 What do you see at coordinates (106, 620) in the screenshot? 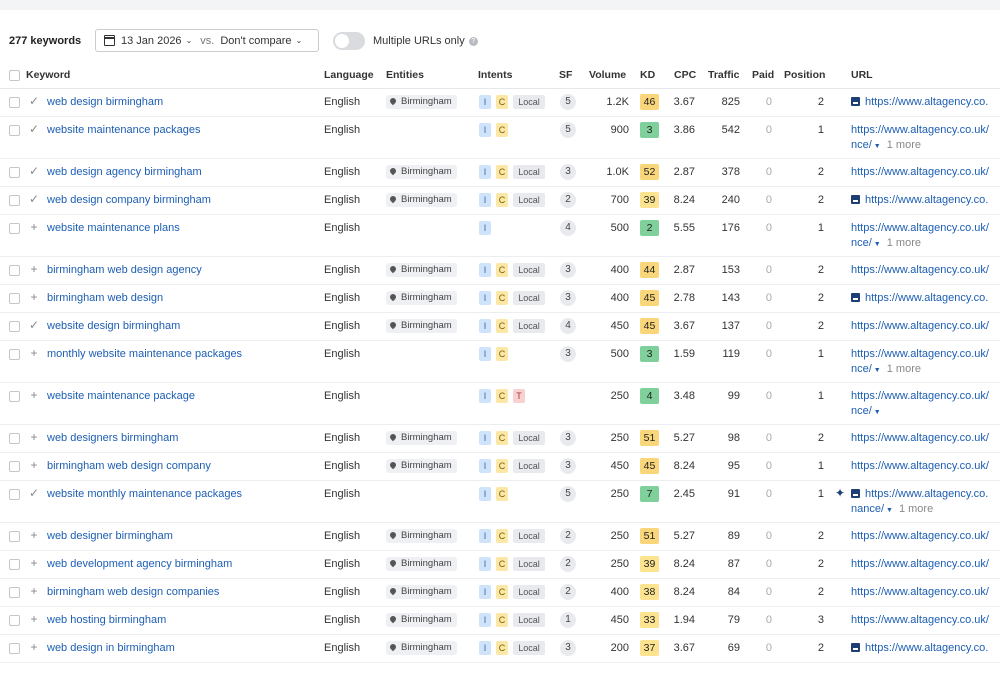
I see `keyword-link: web hosting birmingham` at bounding box center [106, 620].